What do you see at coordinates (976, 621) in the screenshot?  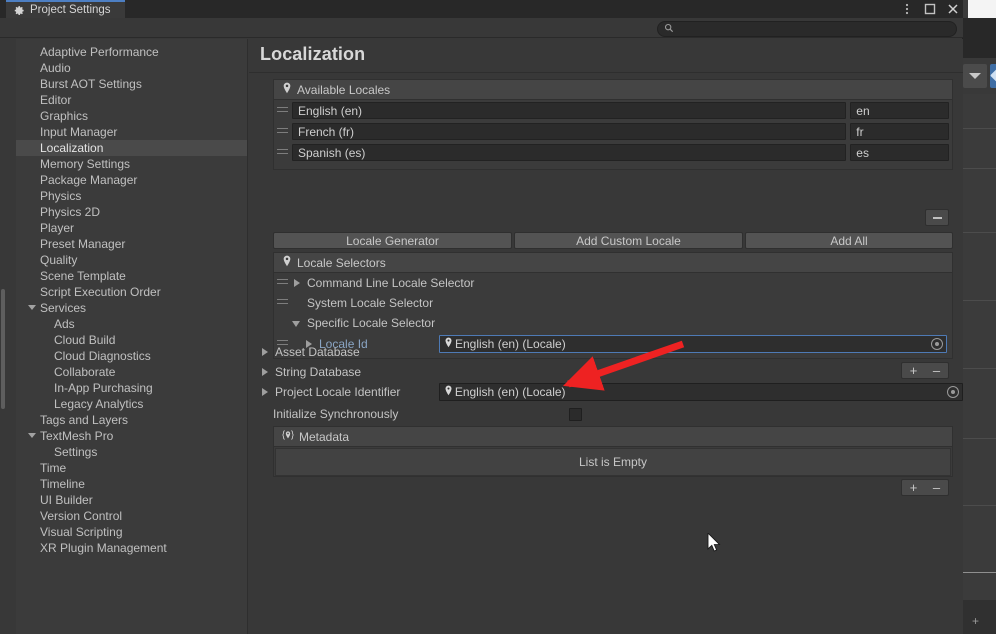 I see `plus-icon: +` at bounding box center [976, 621].